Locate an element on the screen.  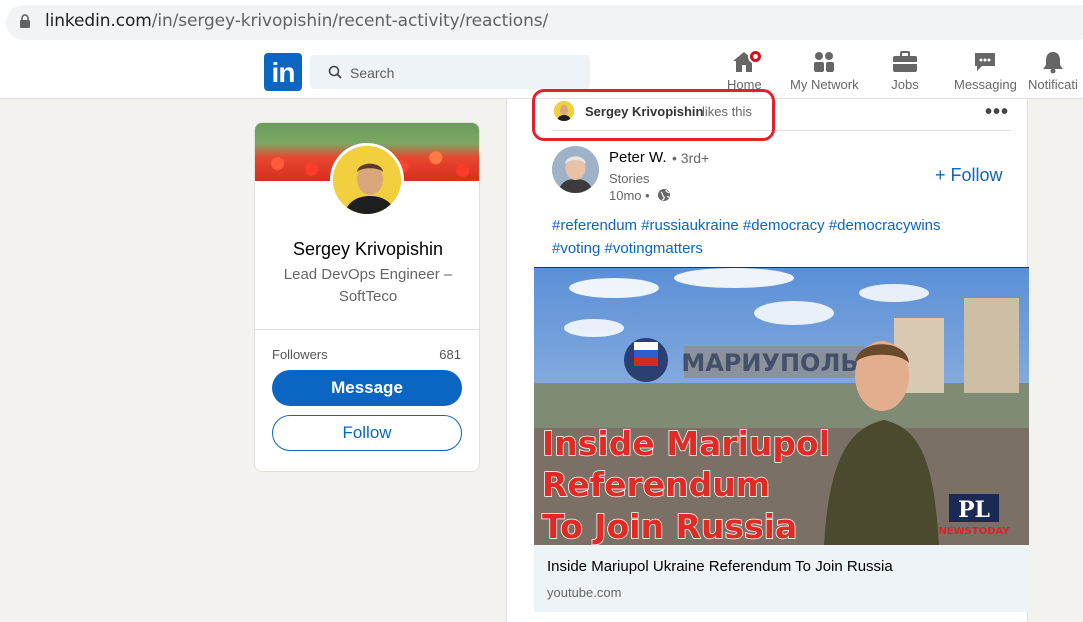
nav-label-my-network: My Network is located at coordinates (824, 84).